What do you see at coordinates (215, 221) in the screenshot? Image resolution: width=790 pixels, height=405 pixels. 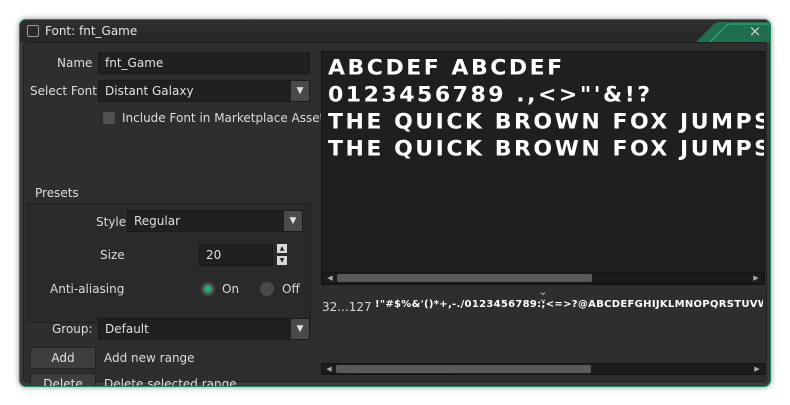 I see `style-dropdown: Regular ▼` at bounding box center [215, 221].